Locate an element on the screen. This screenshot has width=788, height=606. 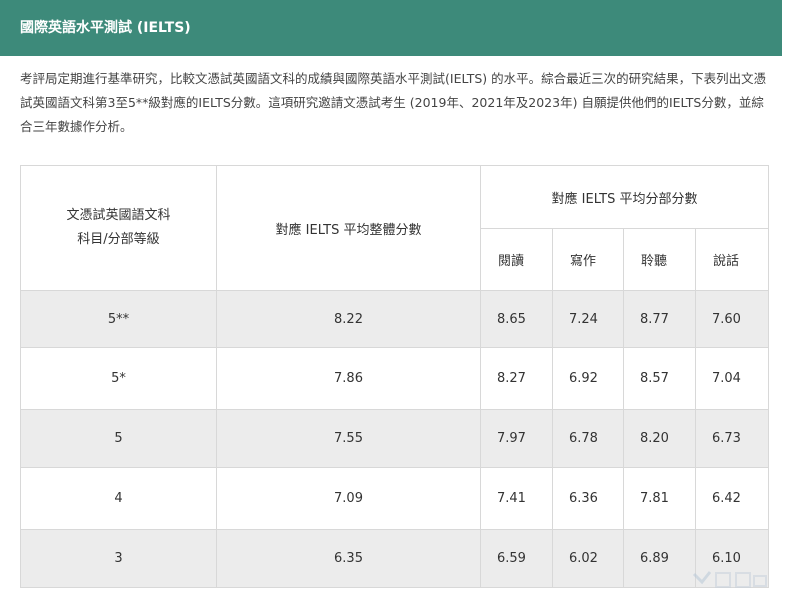
cell-level: 5** is located at coordinates (118, 319).